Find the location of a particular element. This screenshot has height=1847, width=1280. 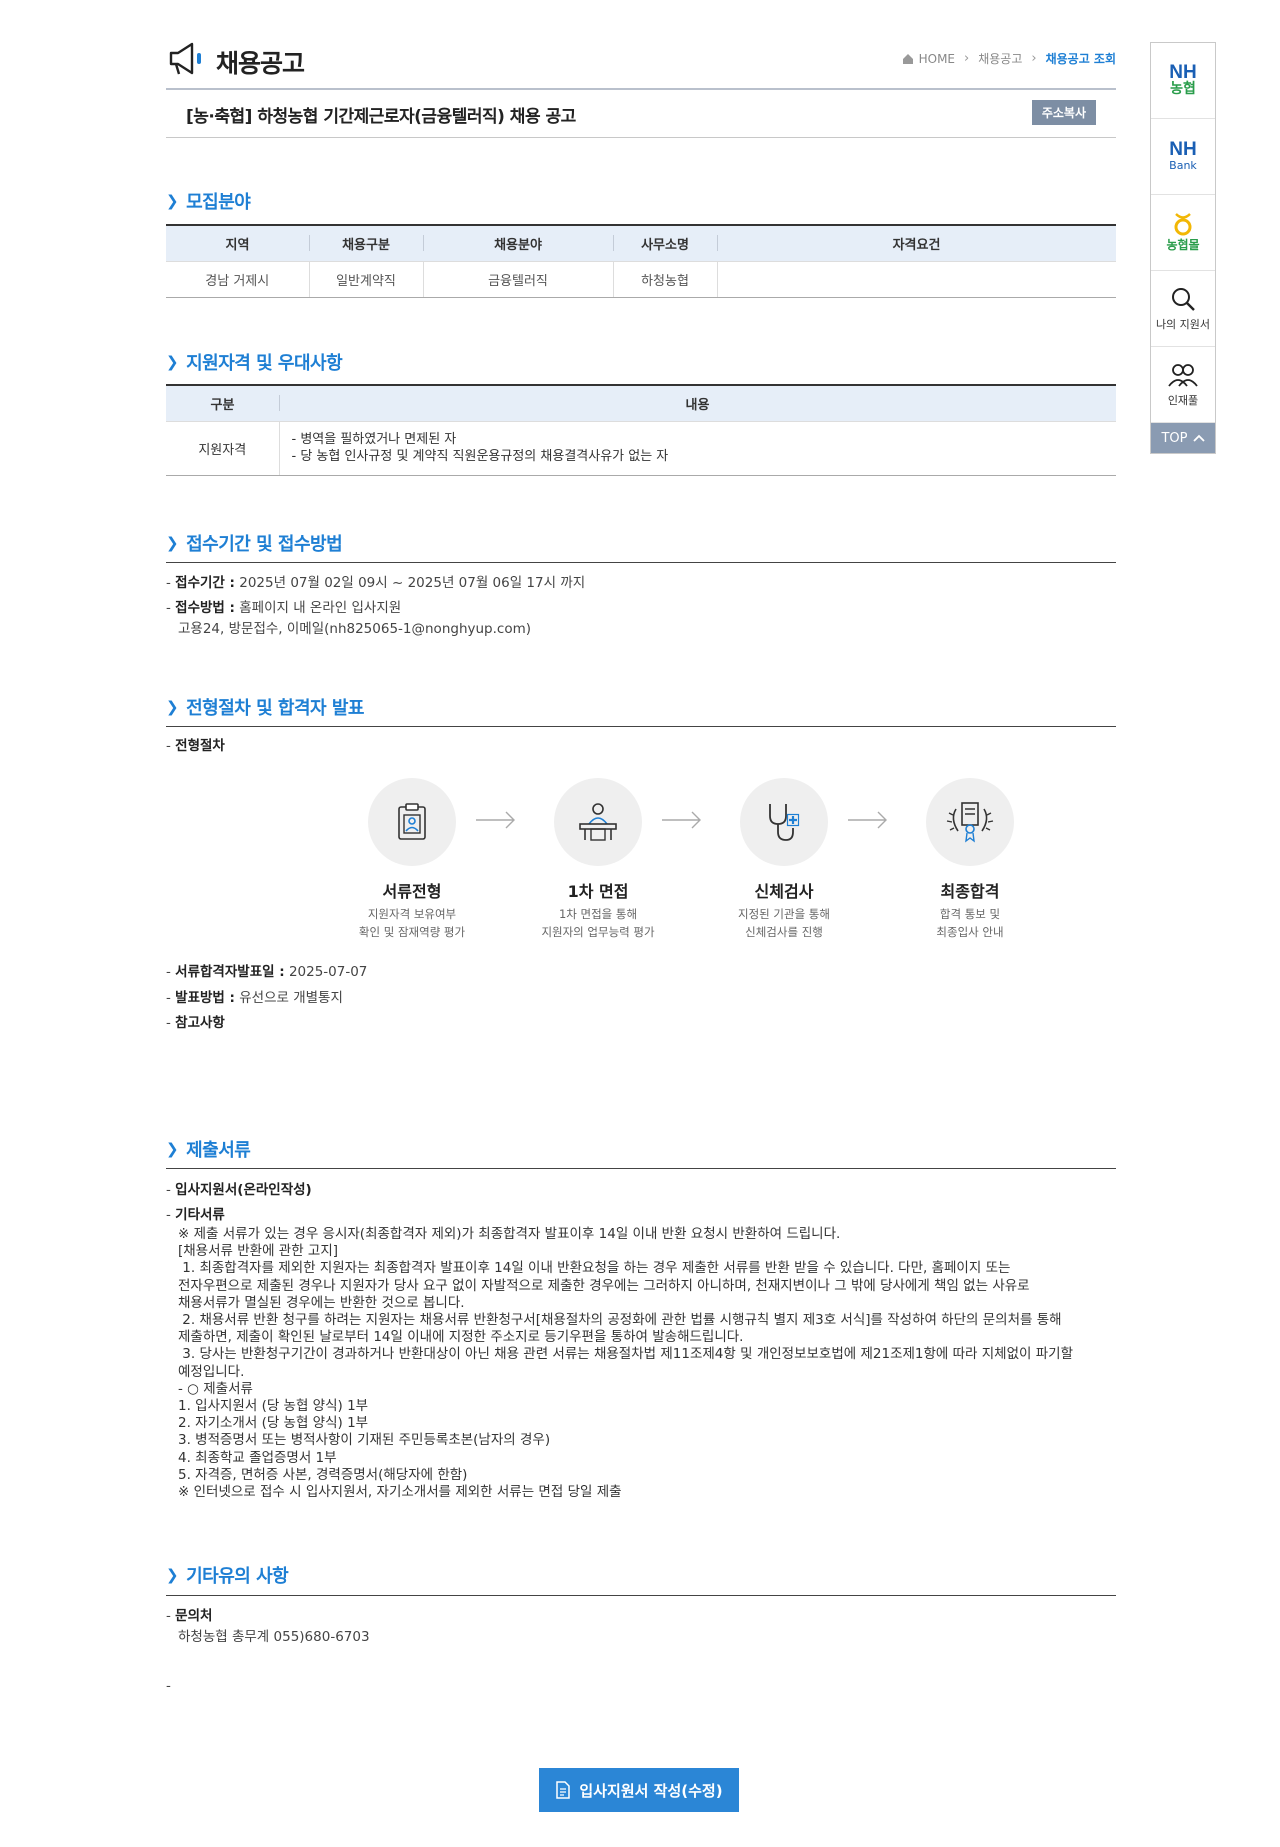

table-cell is located at coordinates (916, 279).